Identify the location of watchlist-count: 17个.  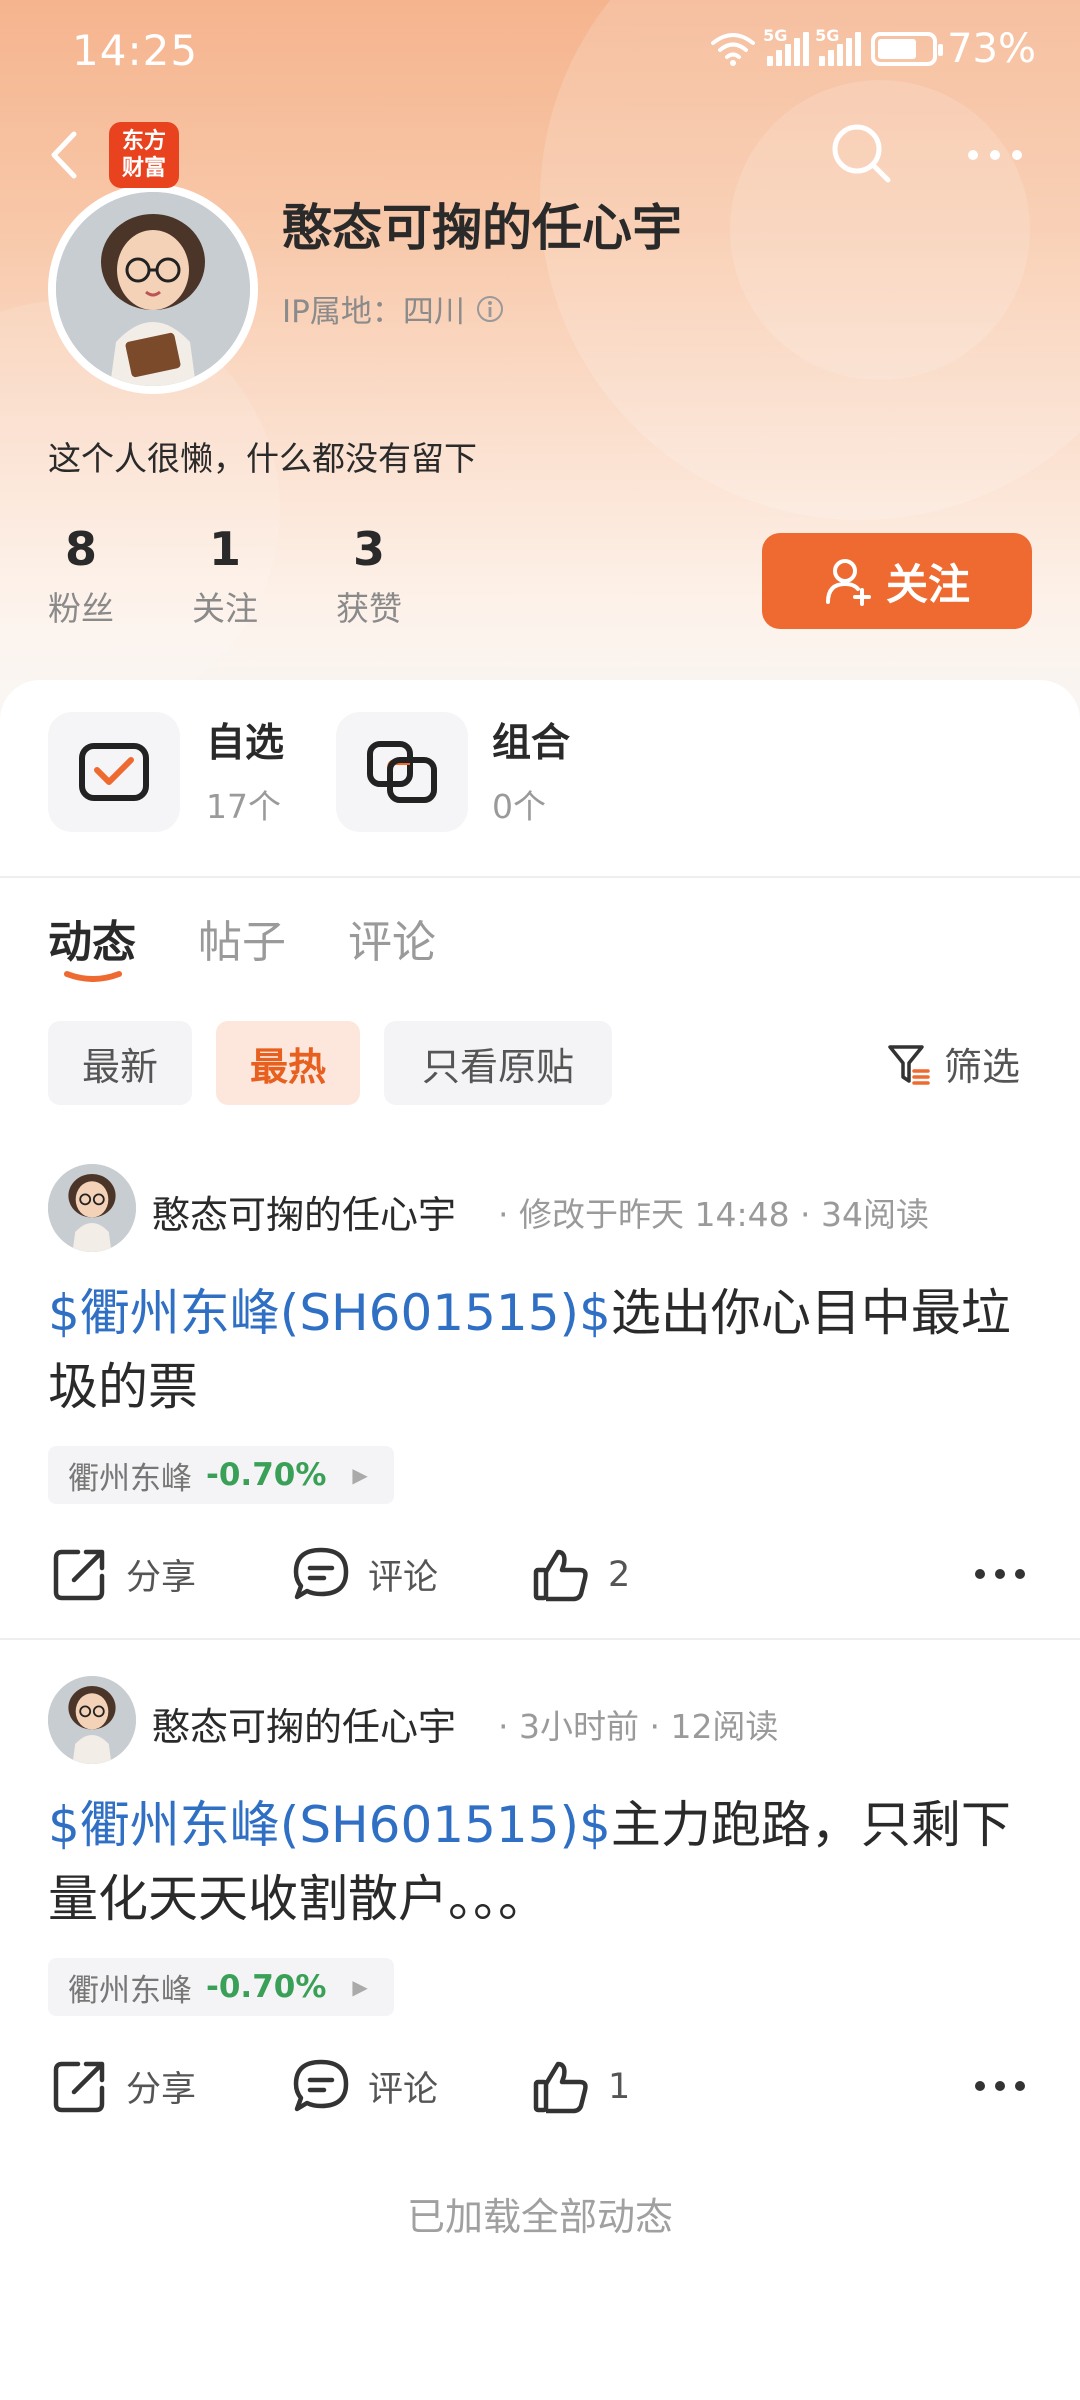
(243, 806).